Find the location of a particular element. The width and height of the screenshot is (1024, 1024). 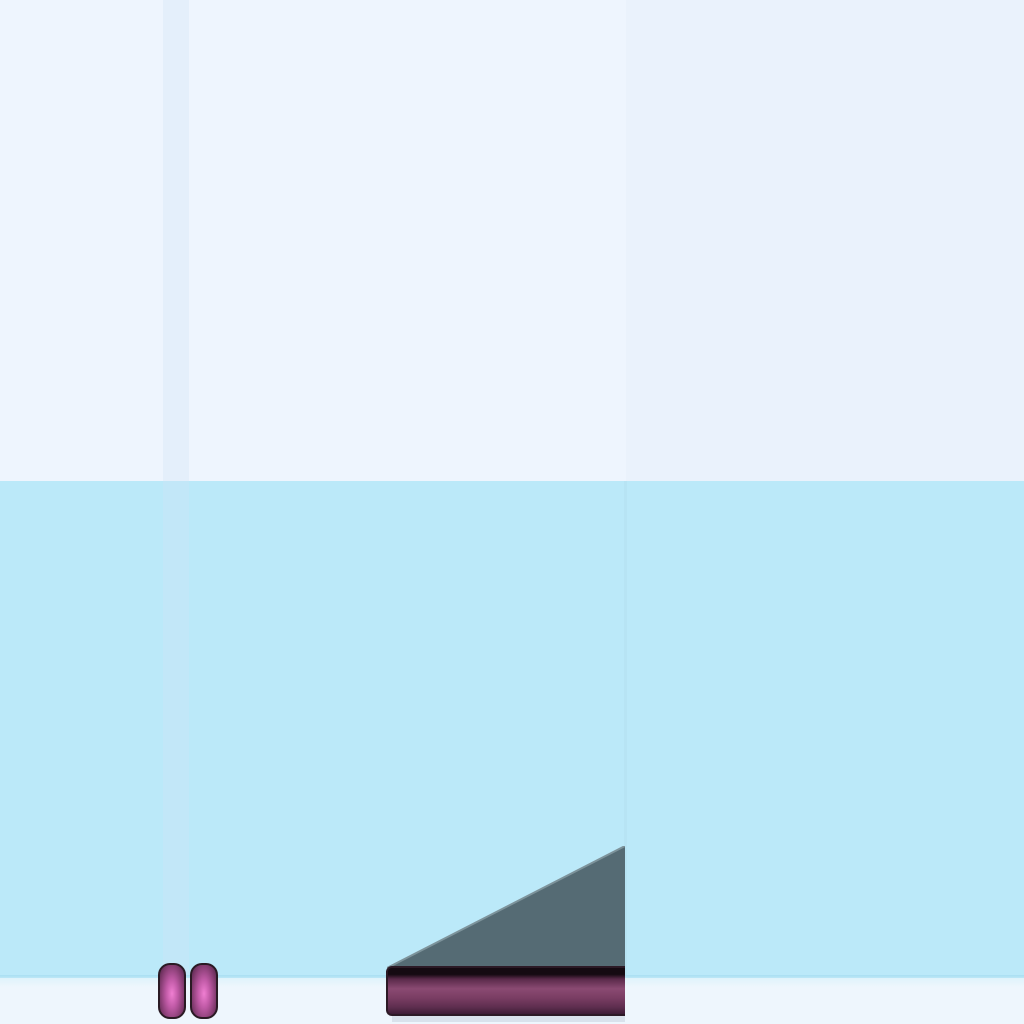

ramp-triangle is located at coordinates (506, 907).